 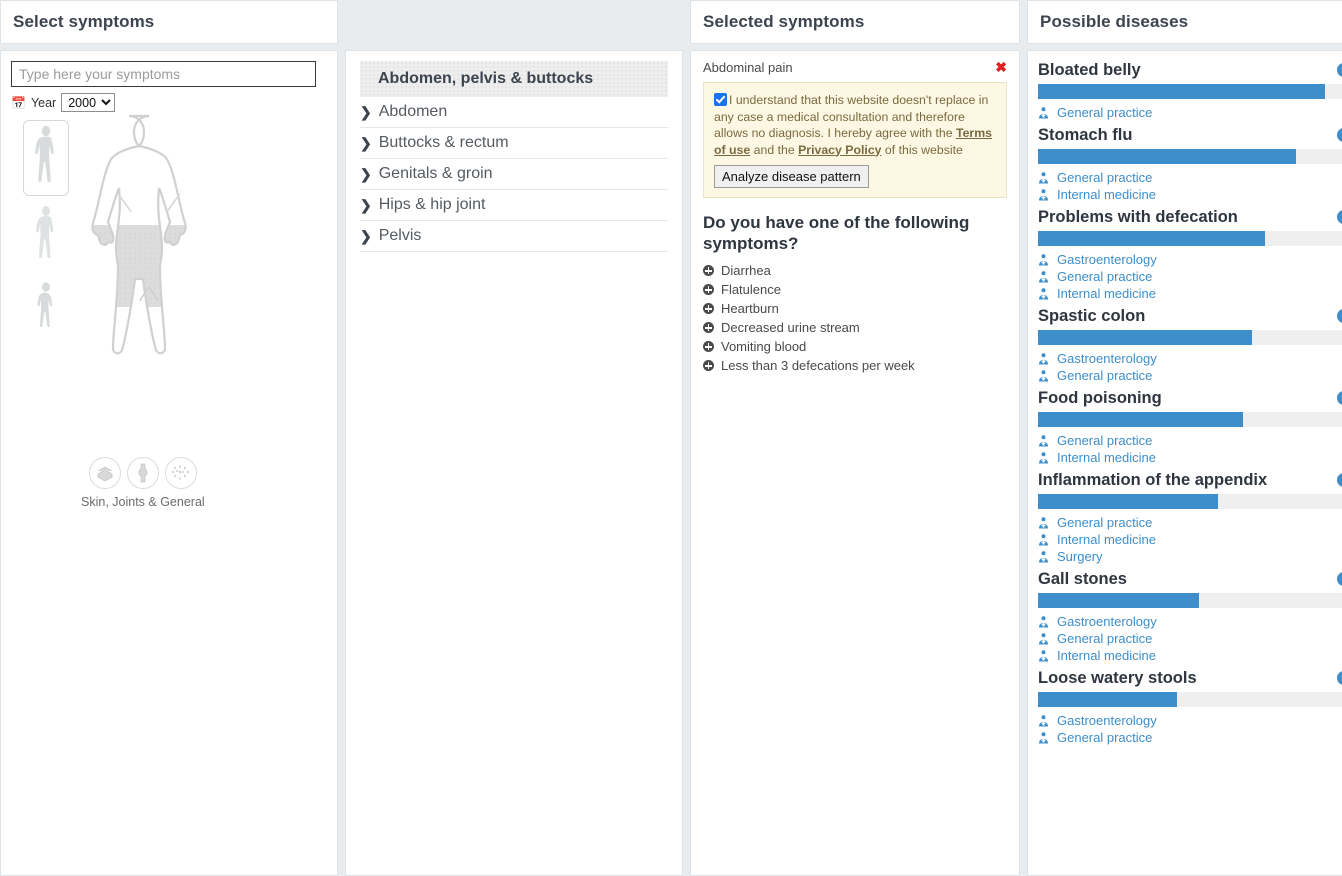 I want to click on category-label: Skin, Joints & General, so click(x=143, y=502).